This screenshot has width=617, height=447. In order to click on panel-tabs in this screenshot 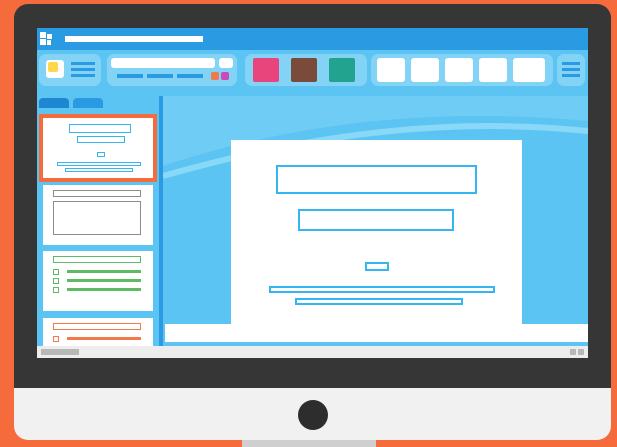, I will do `click(99, 103)`.